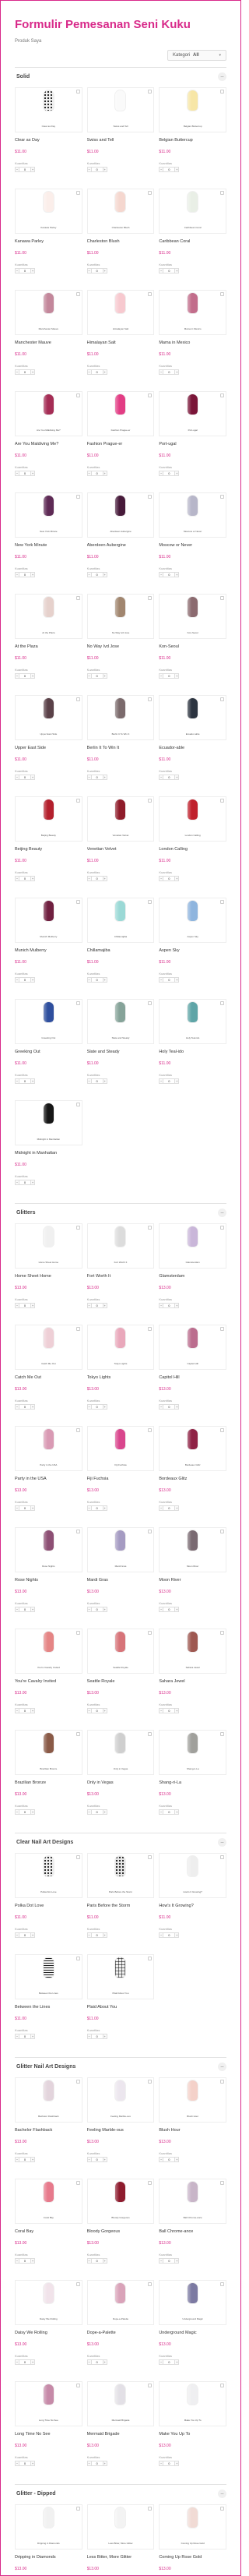 This screenshot has height=2576, width=249. Describe the element at coordinates (120, 1246) in the screenshot. I see `product-image: Fort Worth It` at that location.